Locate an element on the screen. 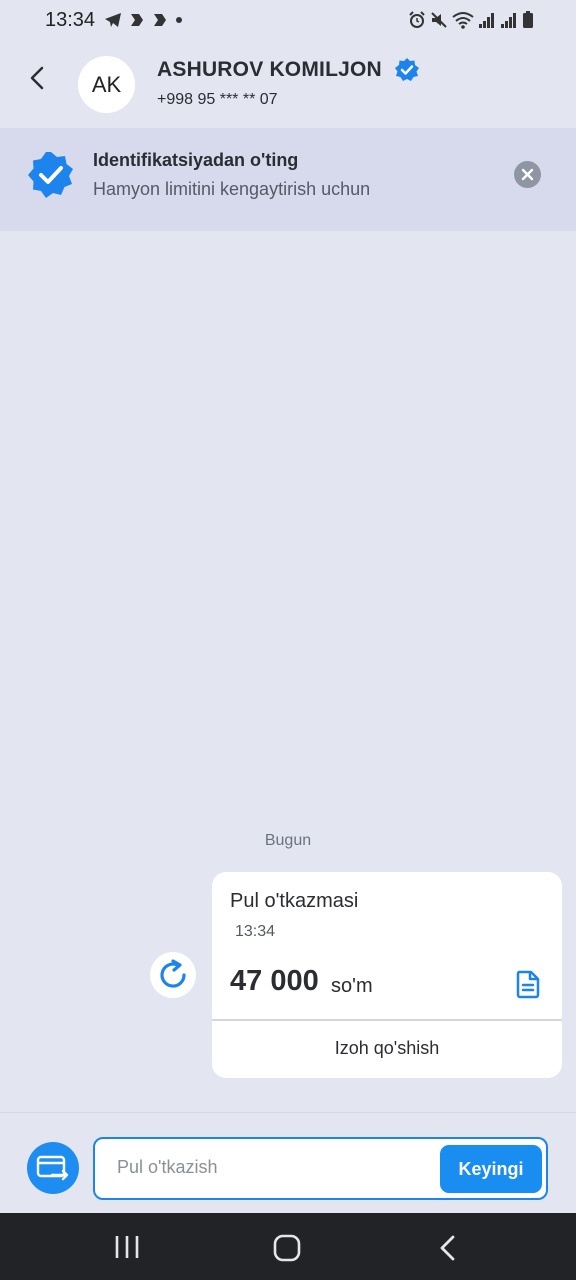 Image resolution: width=576 pixels, height=1280 pixels. home-icon is located at coordinates (287, 1248).